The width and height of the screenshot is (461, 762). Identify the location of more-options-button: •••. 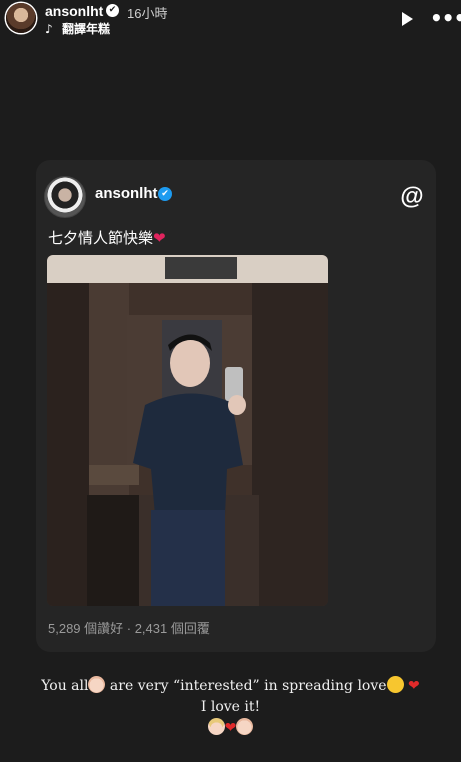
(445, 18).